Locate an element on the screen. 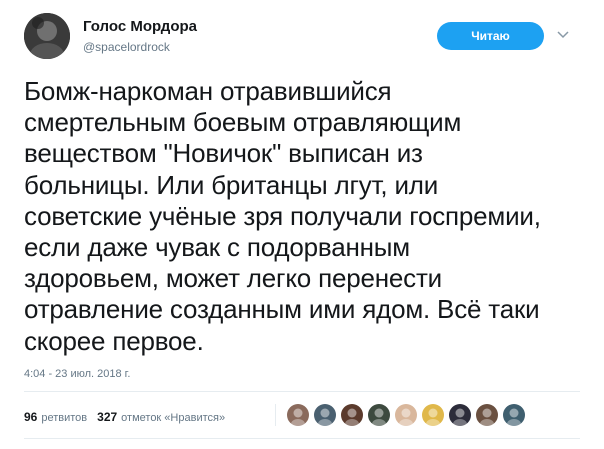 This screenshot has height=449, width=604. following-button: Читаю is located at coordinates (490, 36).